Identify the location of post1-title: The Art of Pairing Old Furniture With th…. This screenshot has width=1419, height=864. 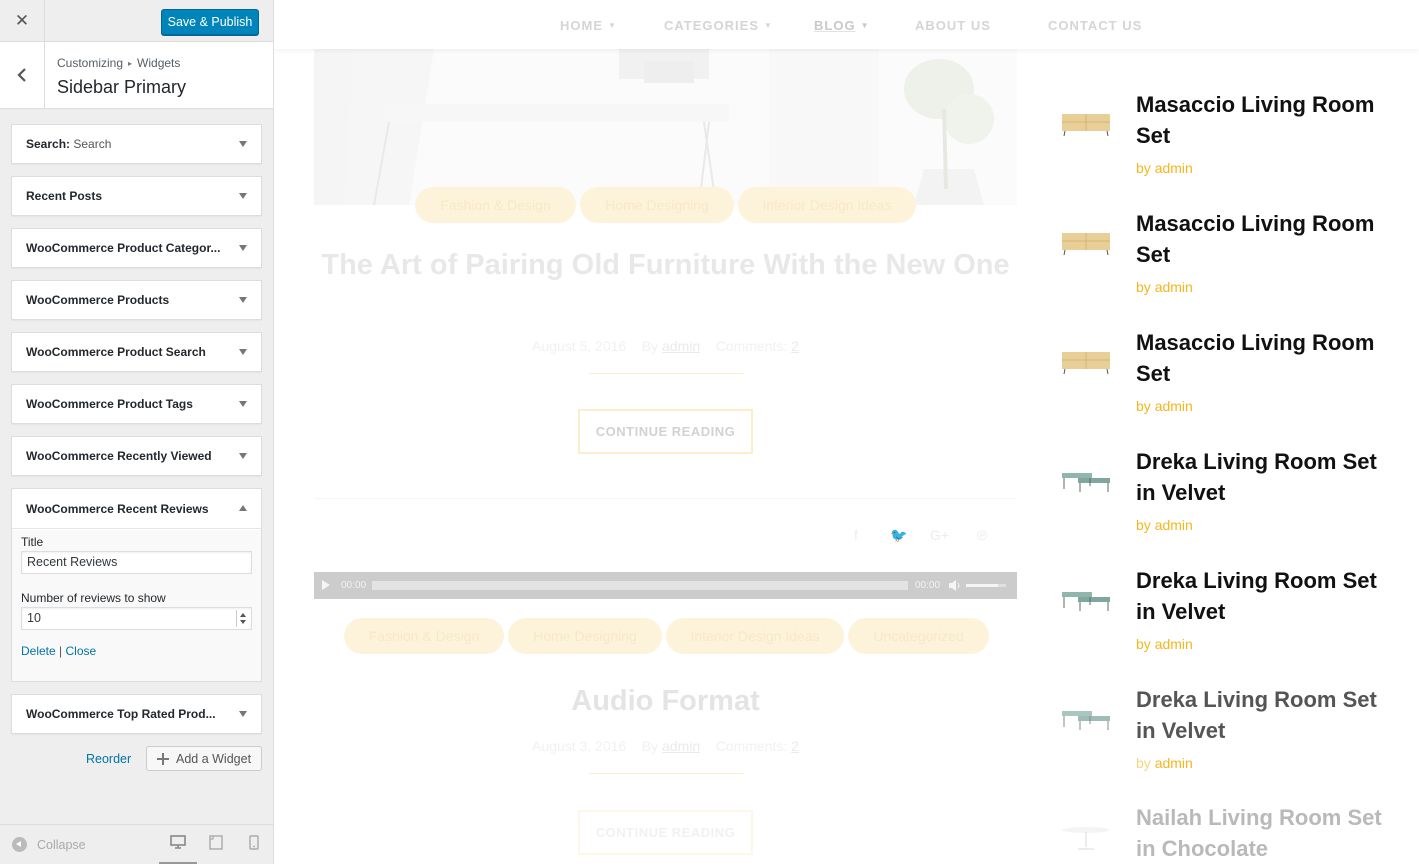
(665, 265).